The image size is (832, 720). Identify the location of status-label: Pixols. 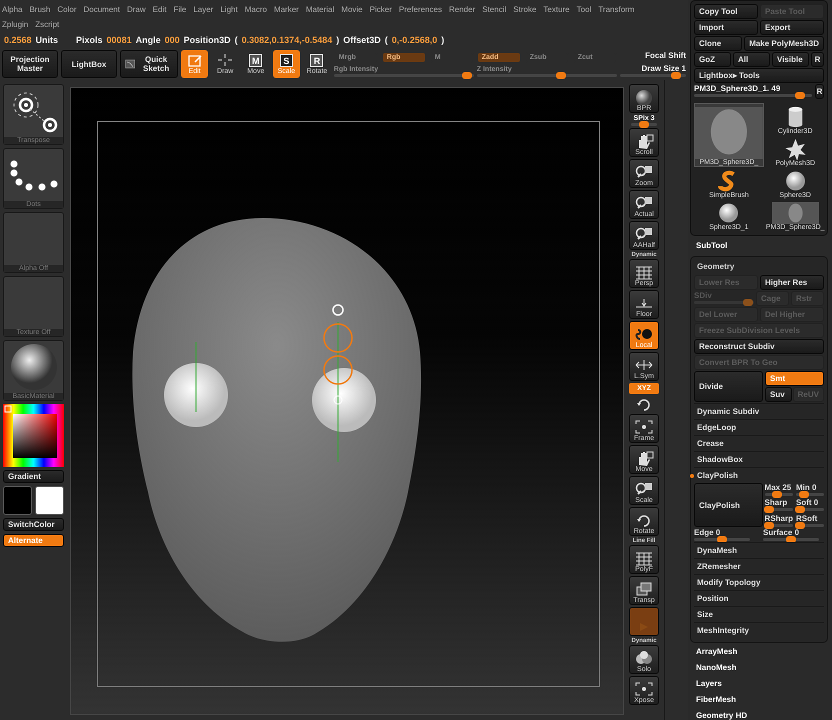
(89, 40).